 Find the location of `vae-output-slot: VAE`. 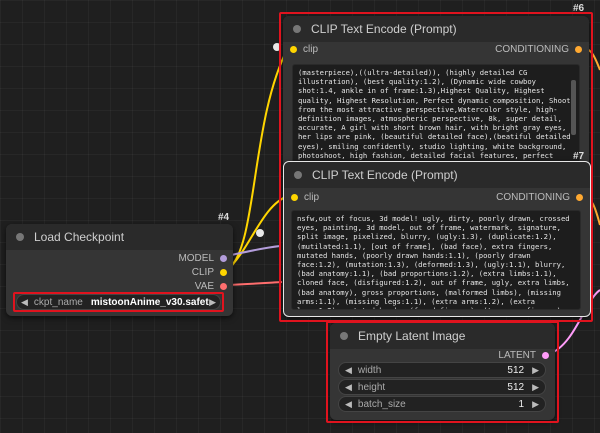

vae-output-slot: VAE is located at coordinates (211, 286).